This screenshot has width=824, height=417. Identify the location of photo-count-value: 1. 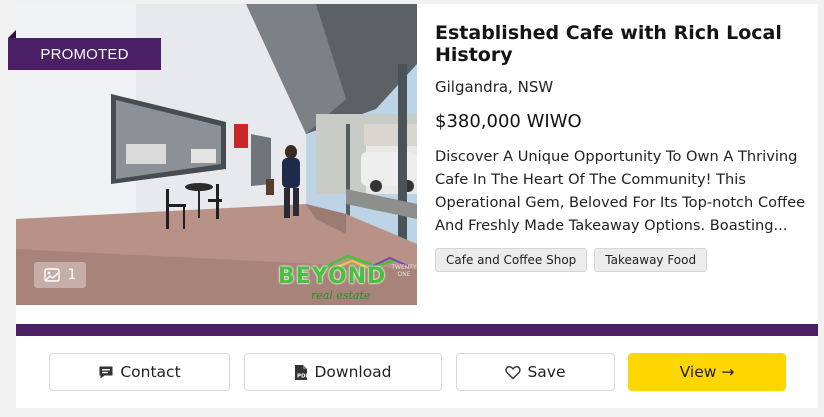
(72, 275).